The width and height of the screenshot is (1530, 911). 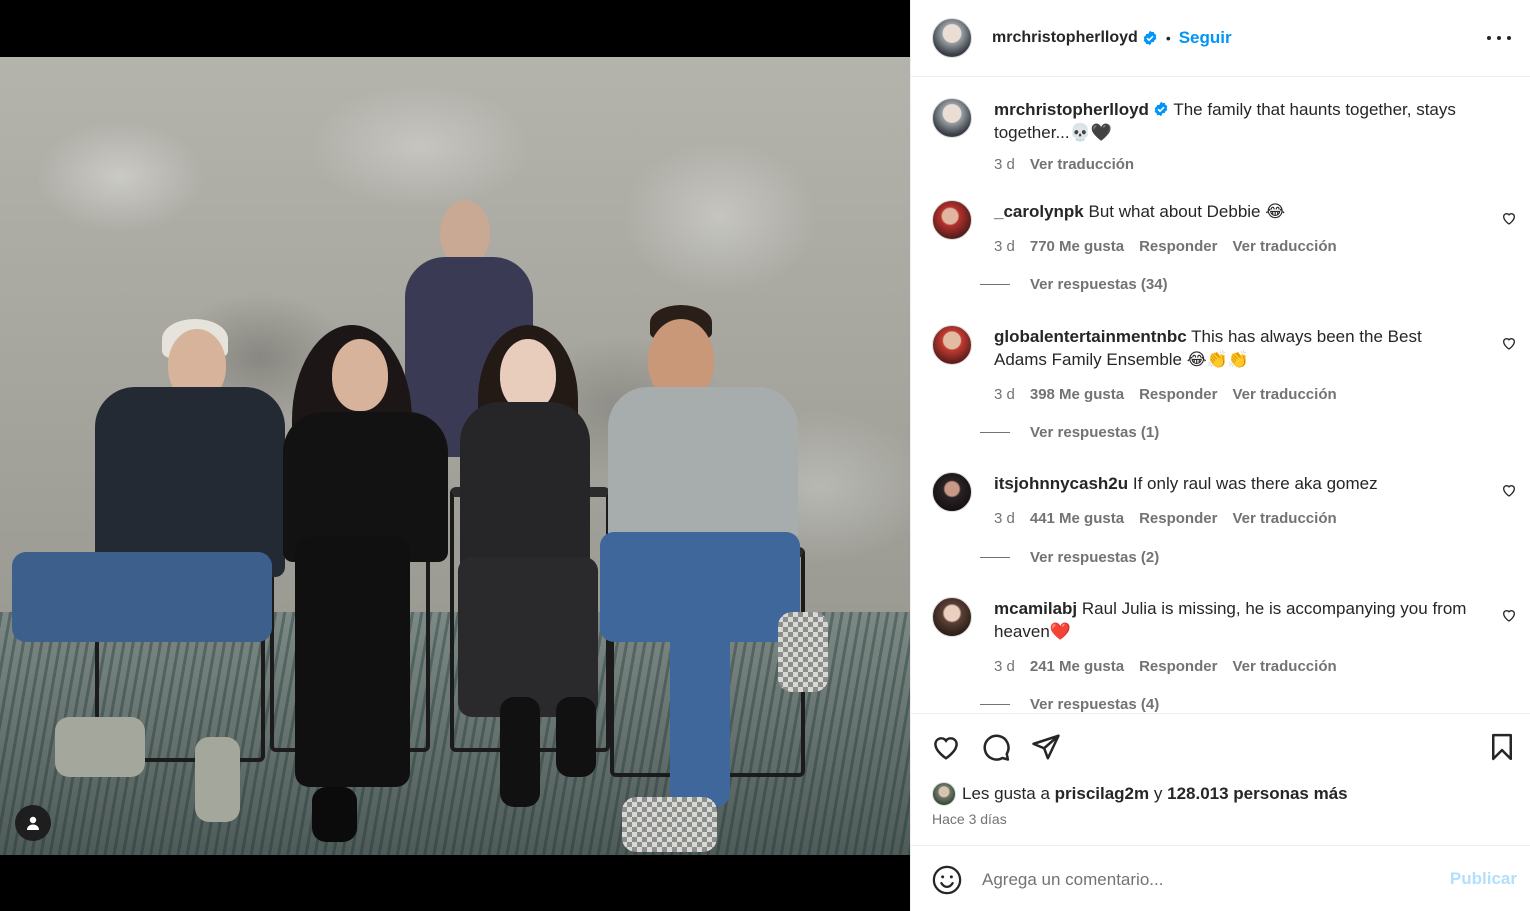 What do you see at coordinates (1220, 743) in the screenshot?
I see `action-bar` at bounding box center [1220, 743].